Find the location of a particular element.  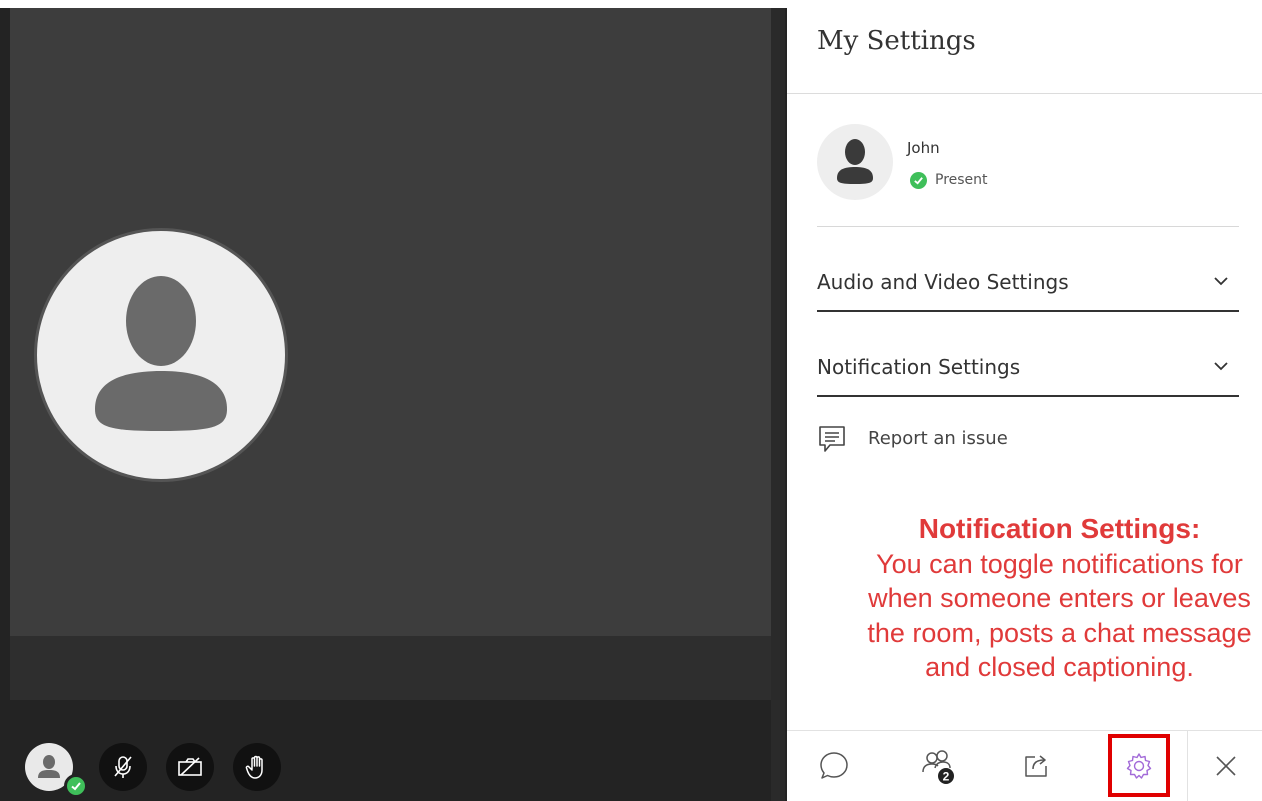

participants-icon: 2 is located at coordinates (938, 767).